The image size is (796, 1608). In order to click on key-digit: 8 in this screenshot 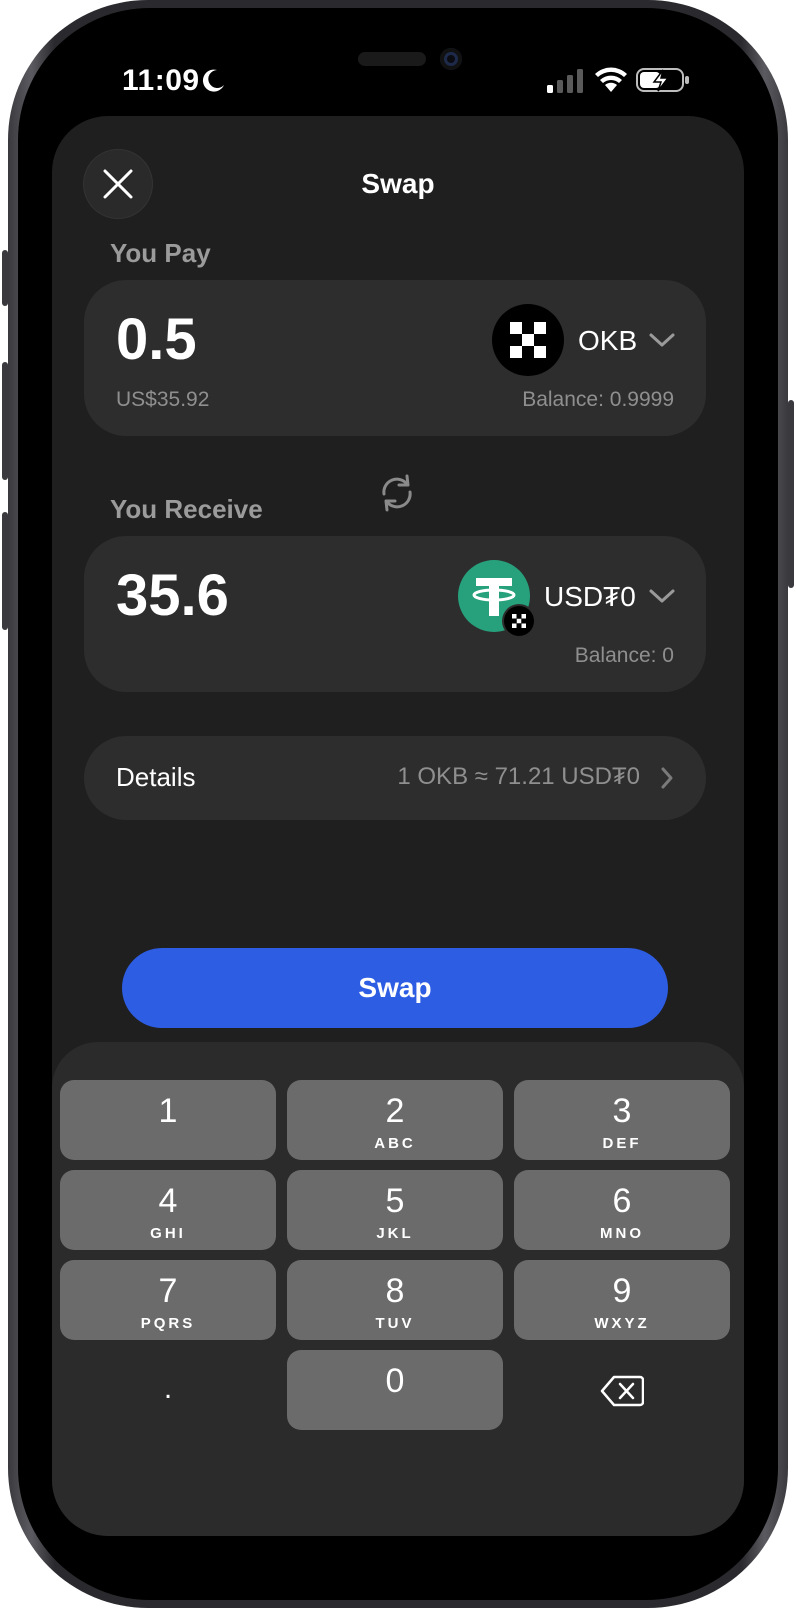, I will do `click(395, 1291)`.